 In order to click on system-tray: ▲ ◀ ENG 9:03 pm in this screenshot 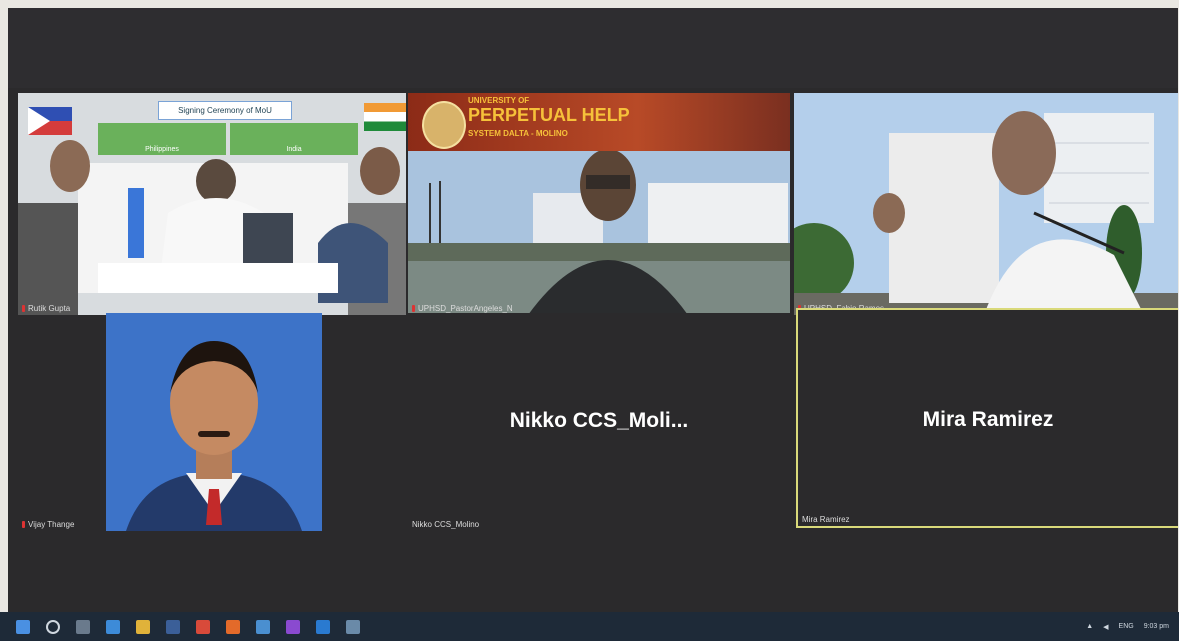, I will do `click(1127, 627)`.